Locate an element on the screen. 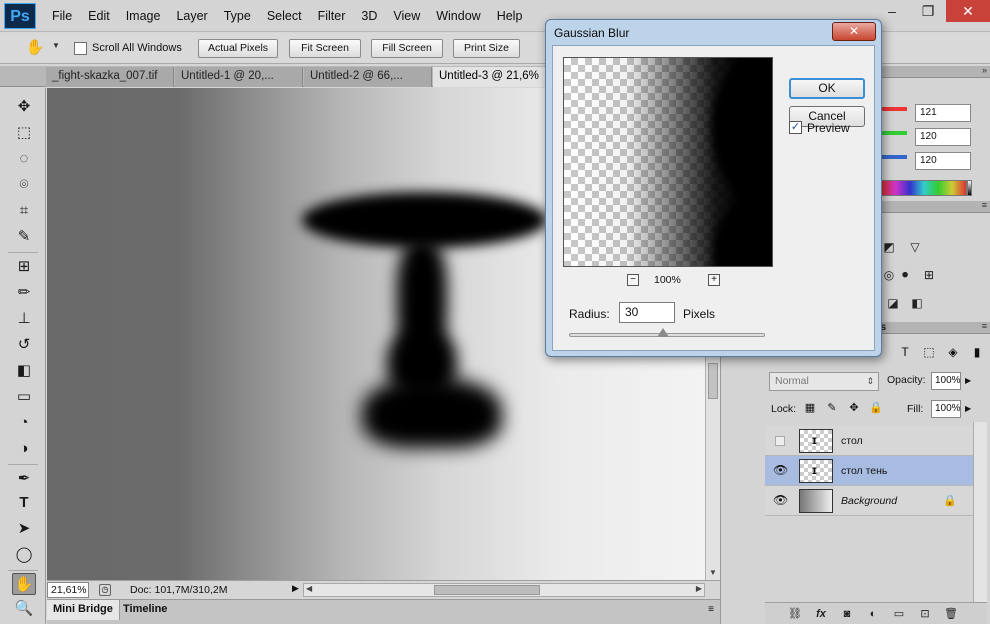  zoom-tool-icon: 🔍 is located at coordinates (24, 609).